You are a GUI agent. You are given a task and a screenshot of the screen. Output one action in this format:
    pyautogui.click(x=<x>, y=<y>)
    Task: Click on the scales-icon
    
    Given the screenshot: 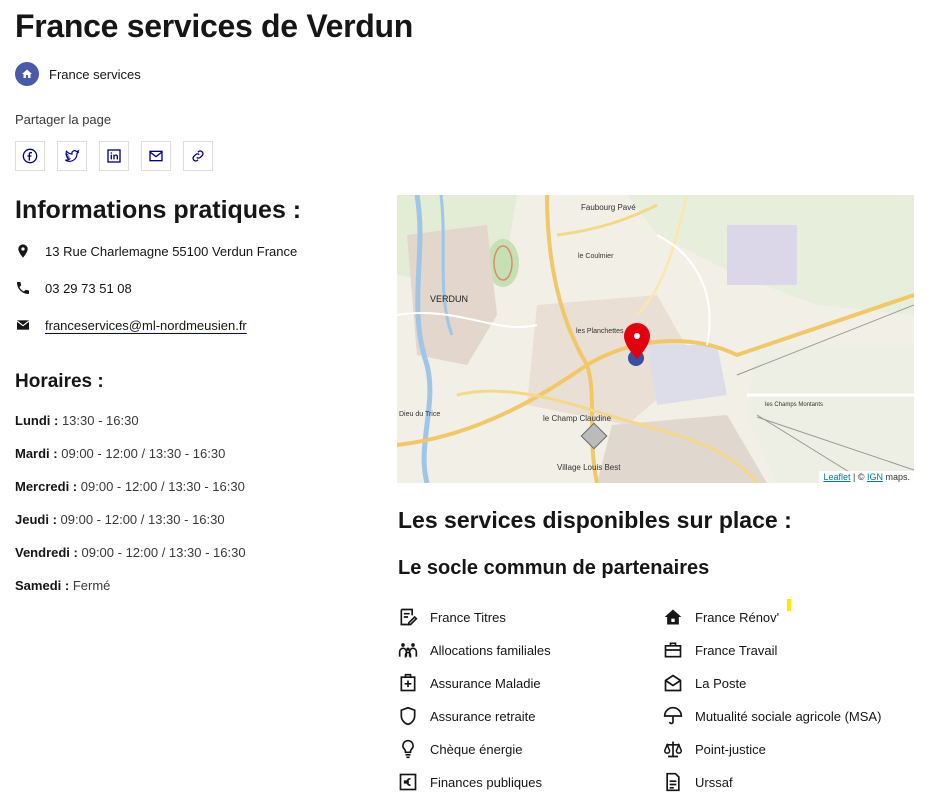 What is the action you would take?
    pyautogui.click(x=673, y=749)
    